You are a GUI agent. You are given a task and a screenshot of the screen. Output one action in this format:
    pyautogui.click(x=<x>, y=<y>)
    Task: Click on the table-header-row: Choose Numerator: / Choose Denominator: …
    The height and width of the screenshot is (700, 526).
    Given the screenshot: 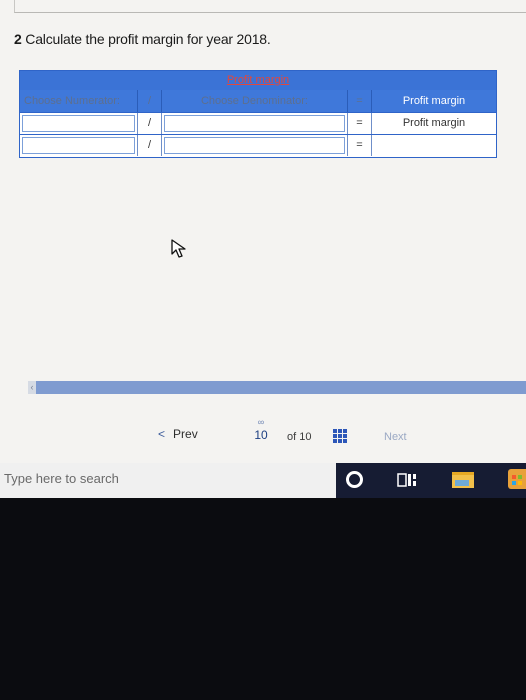 What is the action you would take?
    pyautogui.click(x=258, y=101)
    